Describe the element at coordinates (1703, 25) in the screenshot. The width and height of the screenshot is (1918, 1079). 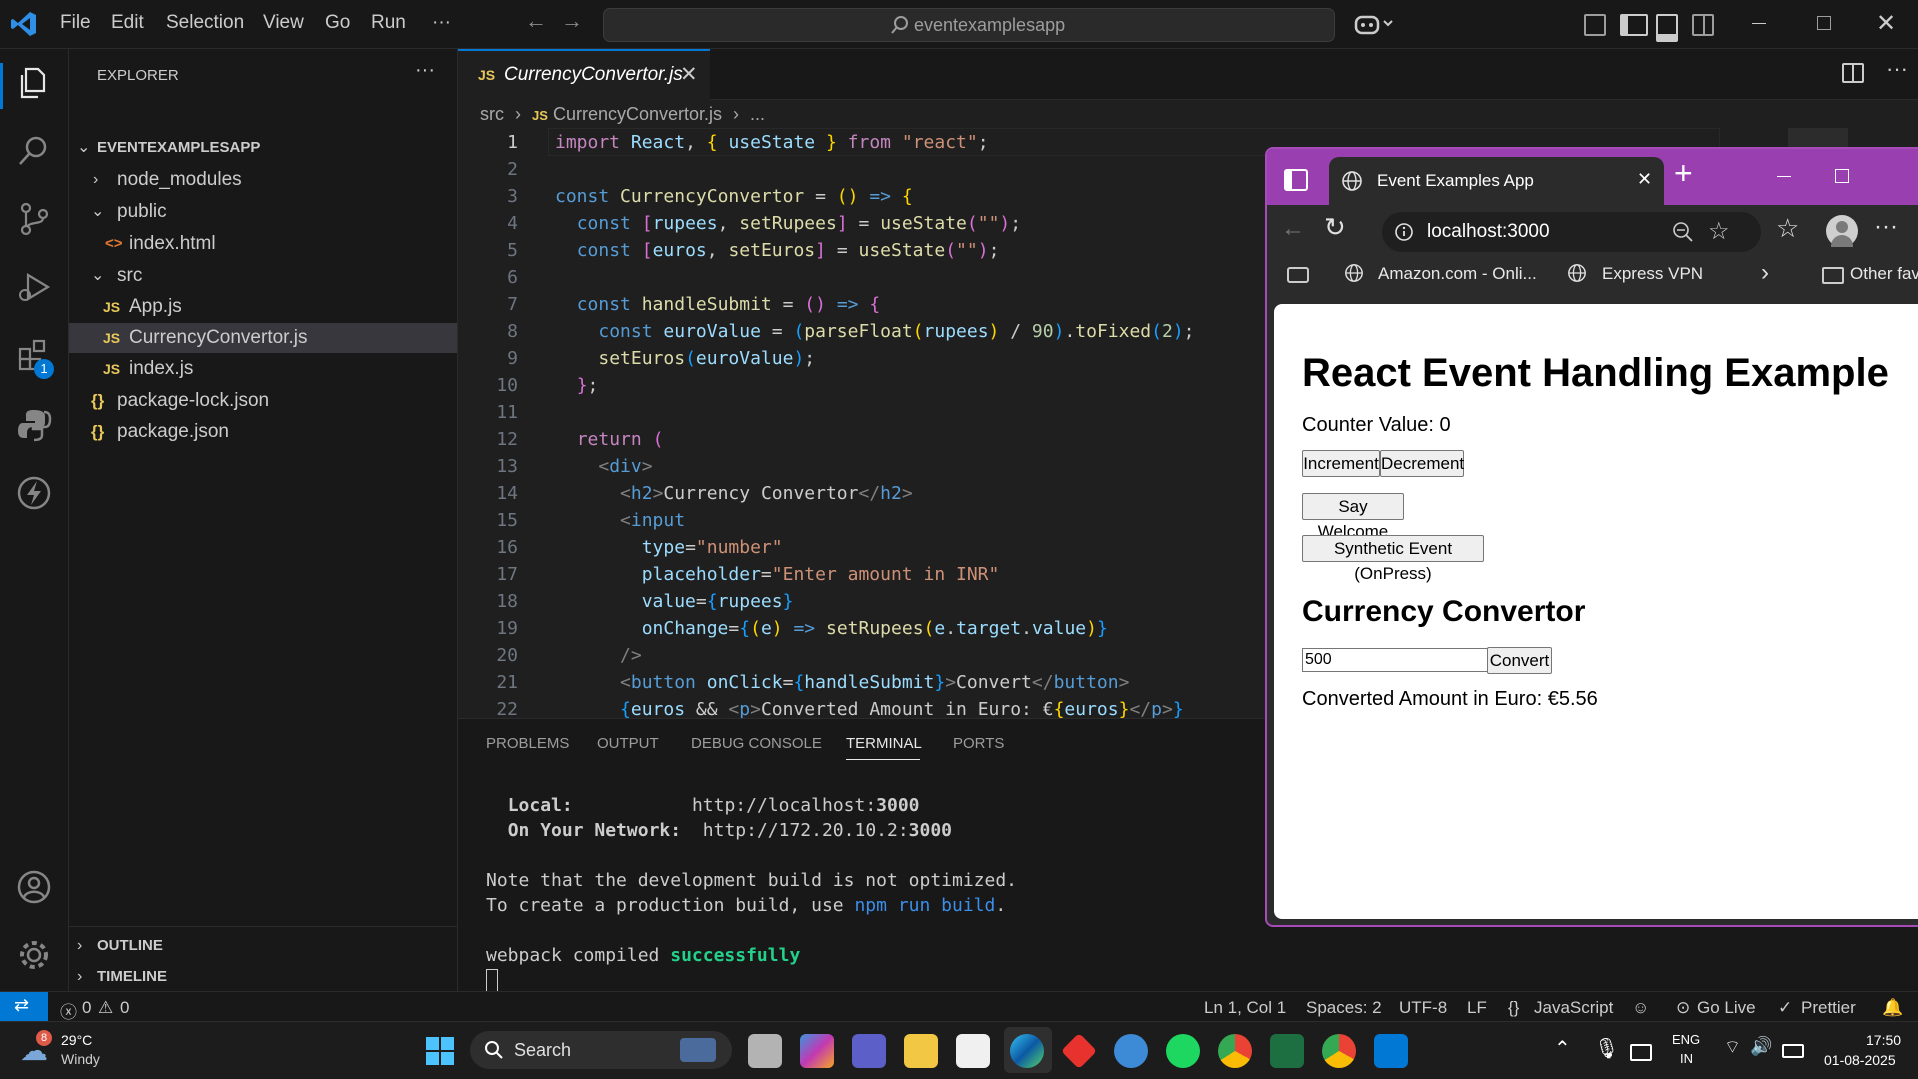
I see `toggle-secondary-sidebar-icon` at that location.